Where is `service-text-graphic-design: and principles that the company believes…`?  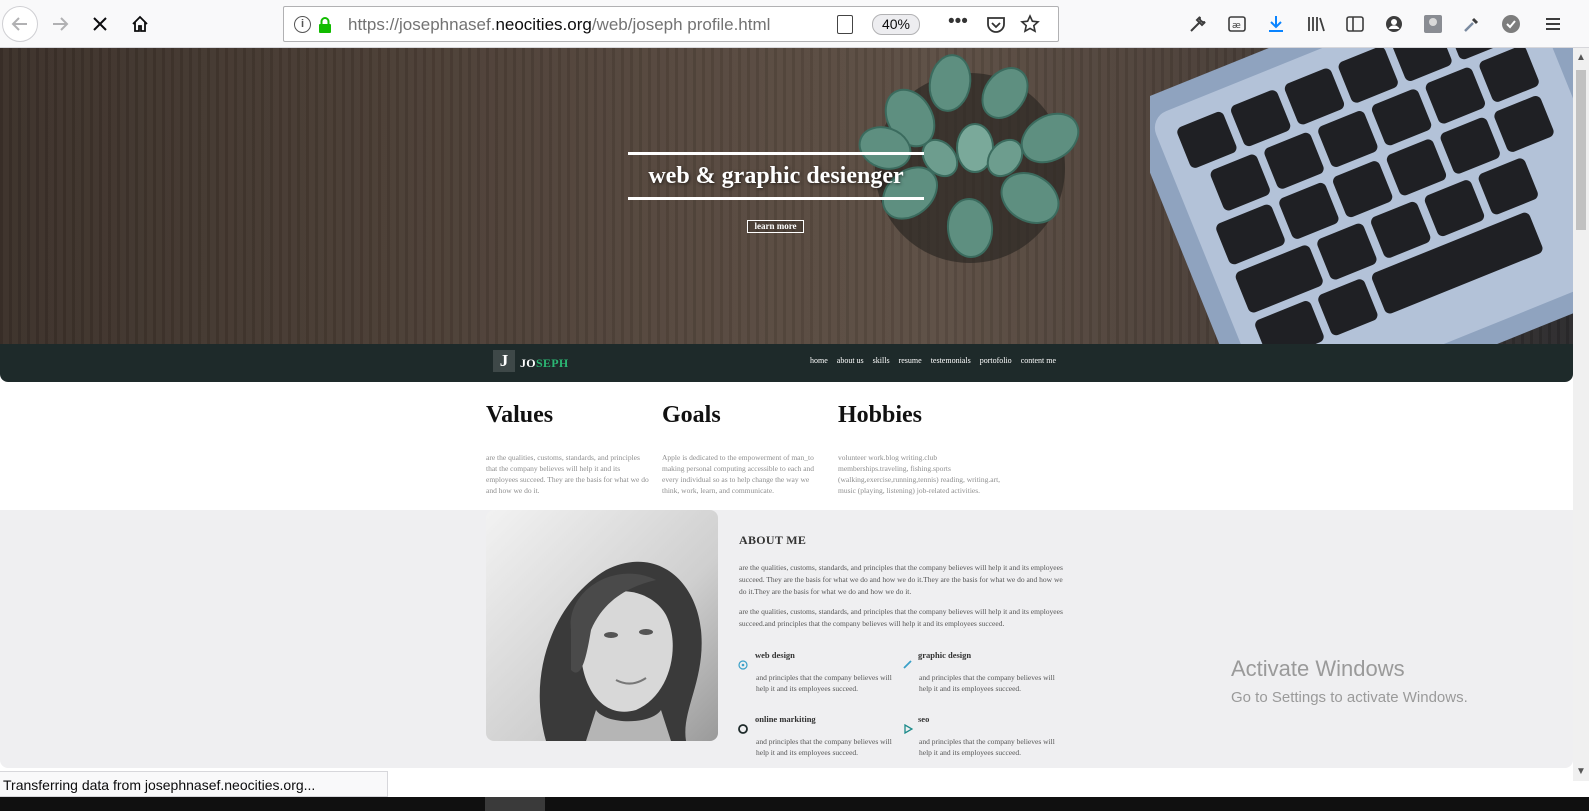 service-text-graphic-design: and principles that the company believes… is located at coordinates (987, 683).